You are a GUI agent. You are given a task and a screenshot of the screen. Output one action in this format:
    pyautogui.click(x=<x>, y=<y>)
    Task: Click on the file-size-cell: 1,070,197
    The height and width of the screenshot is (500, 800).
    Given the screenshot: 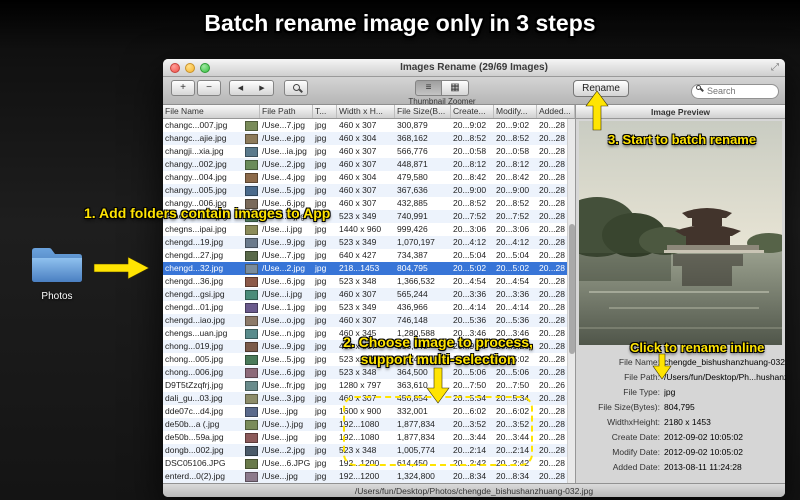 What is the action you would take?
    pyautogui.click(x=416, y=242)
    